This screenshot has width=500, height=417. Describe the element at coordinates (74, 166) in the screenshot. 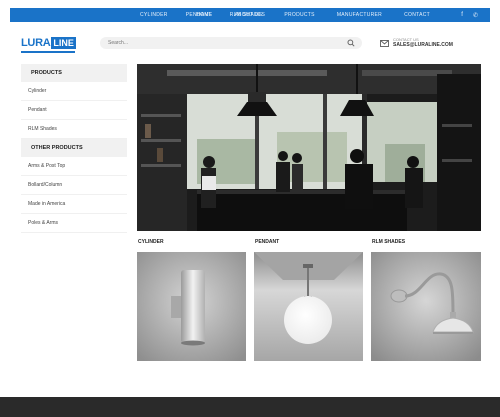

I see `sidebar-item-arms-post-top: Arms & Post Top` at that location.